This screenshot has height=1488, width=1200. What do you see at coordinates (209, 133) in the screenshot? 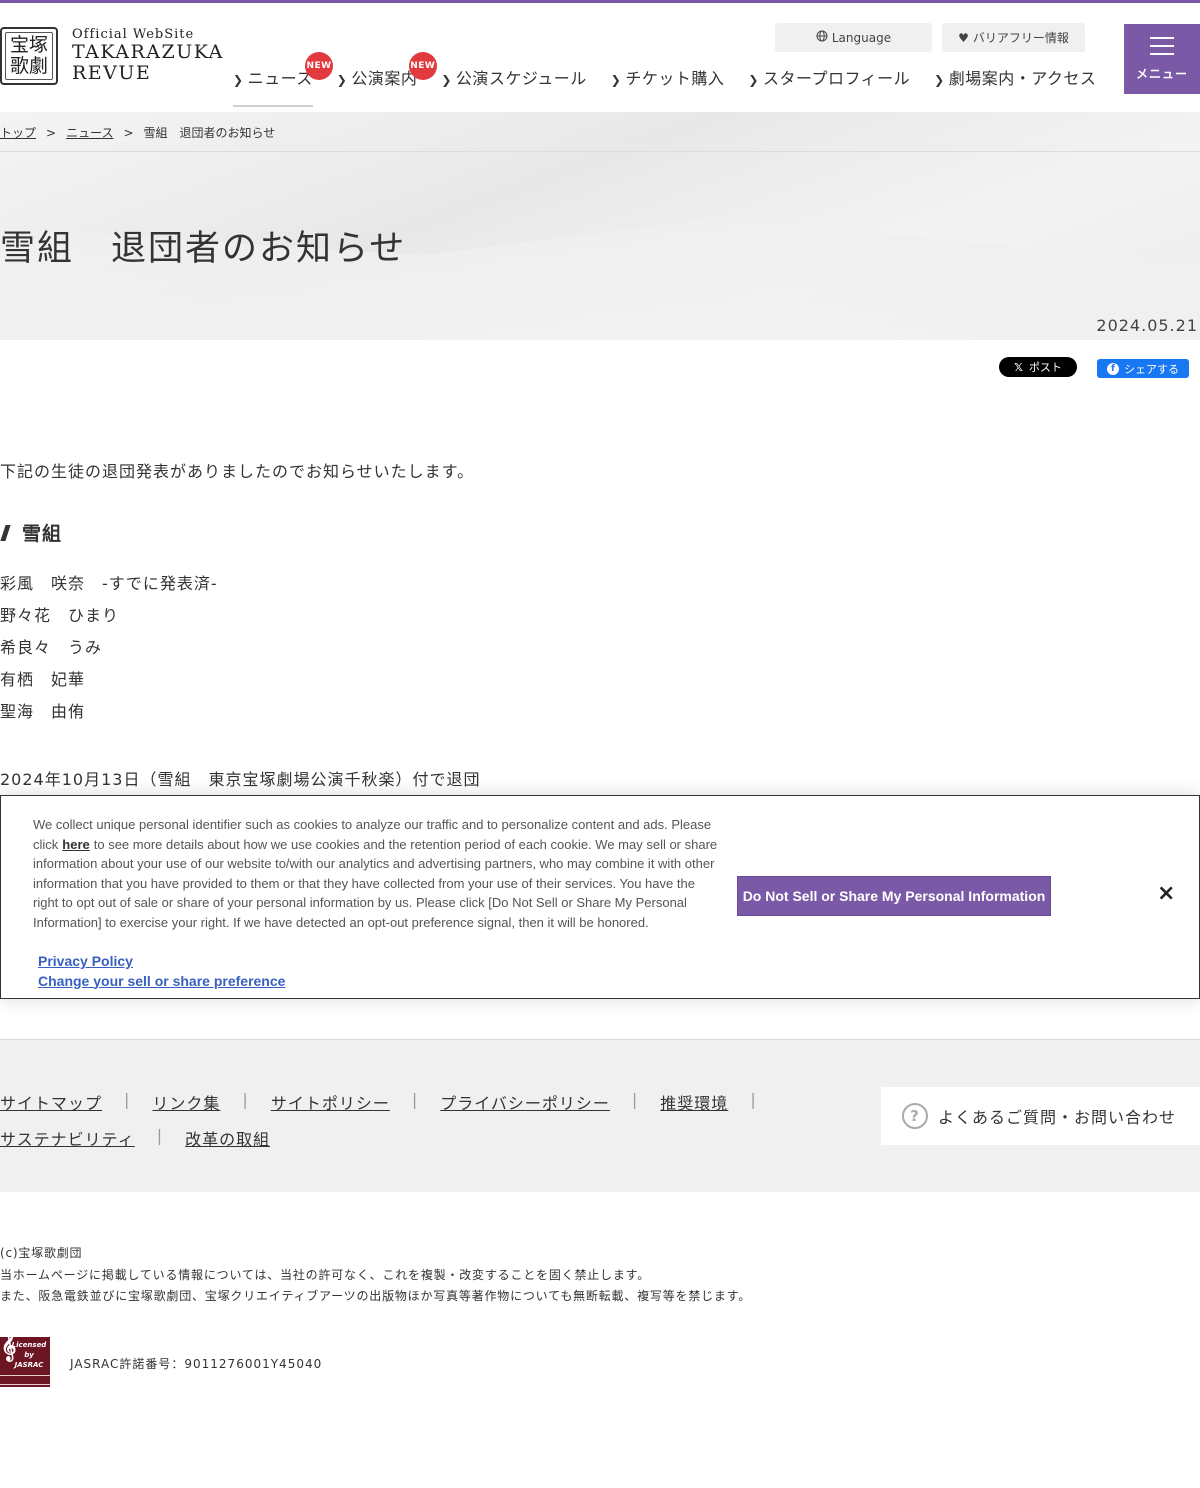
I see `breadcrumb-current: 雪組 退団者のお知らせ` at bounding box center [209, 133].